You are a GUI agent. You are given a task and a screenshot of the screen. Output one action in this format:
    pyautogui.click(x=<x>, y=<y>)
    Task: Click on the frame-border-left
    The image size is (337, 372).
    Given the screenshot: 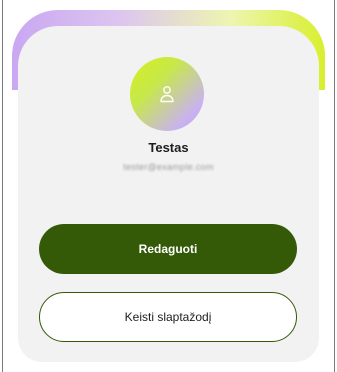 What is the action you would take?
    pyautogui.click(x=2, y=186)
    